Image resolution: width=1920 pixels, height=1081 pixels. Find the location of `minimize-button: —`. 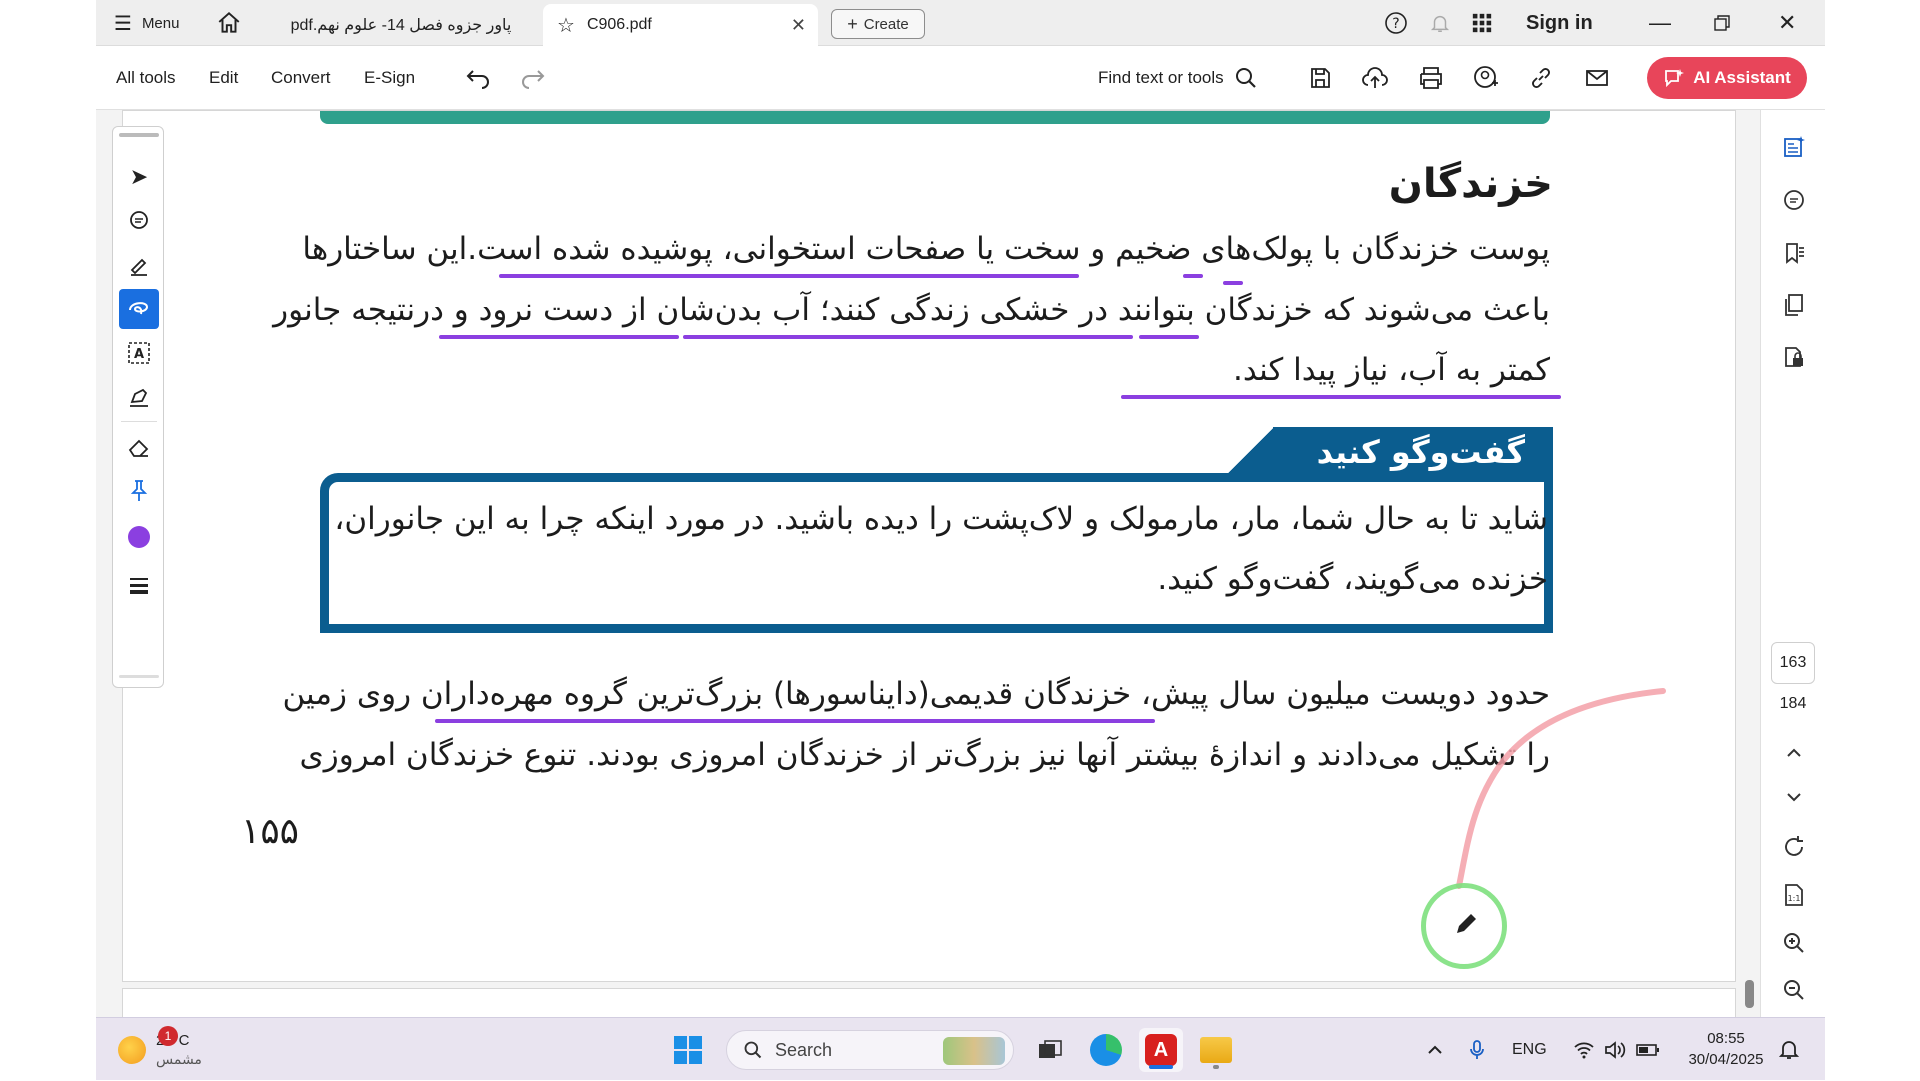

minimize-button: — is located at coordinates (1660, 23).